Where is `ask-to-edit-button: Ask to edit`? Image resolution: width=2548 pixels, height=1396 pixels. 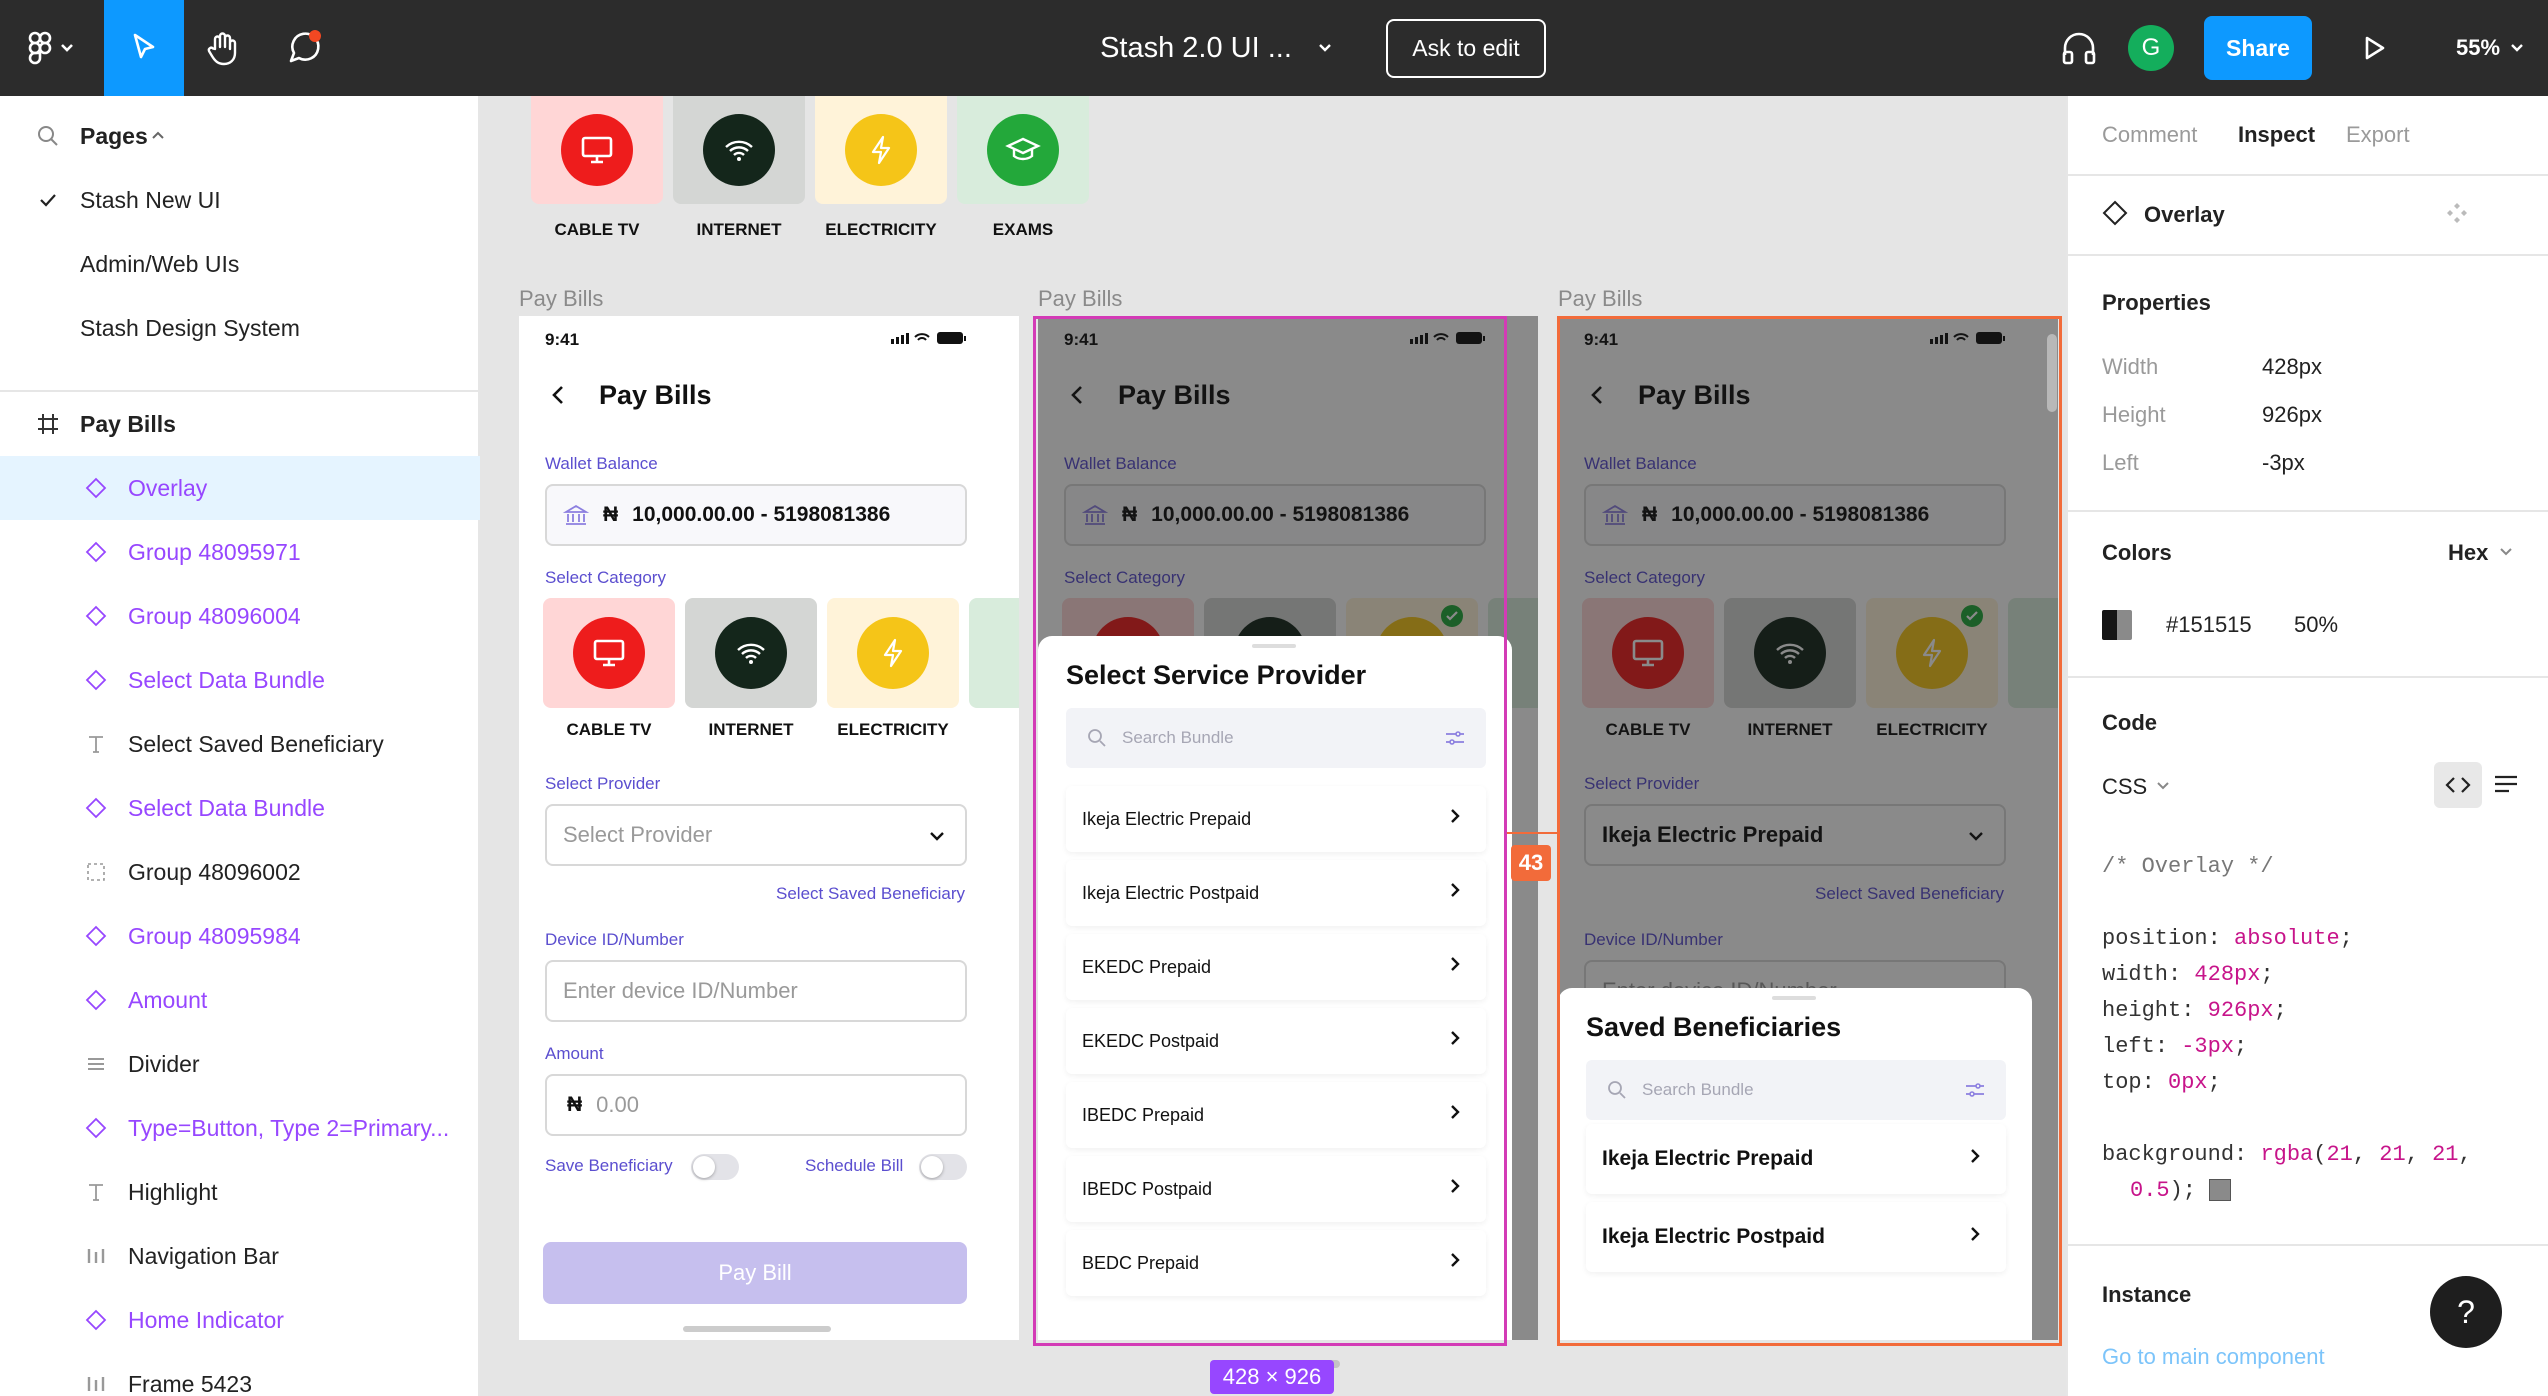
ask-to-edit-button: Ask to edit is located at coordinates (1466, 48).